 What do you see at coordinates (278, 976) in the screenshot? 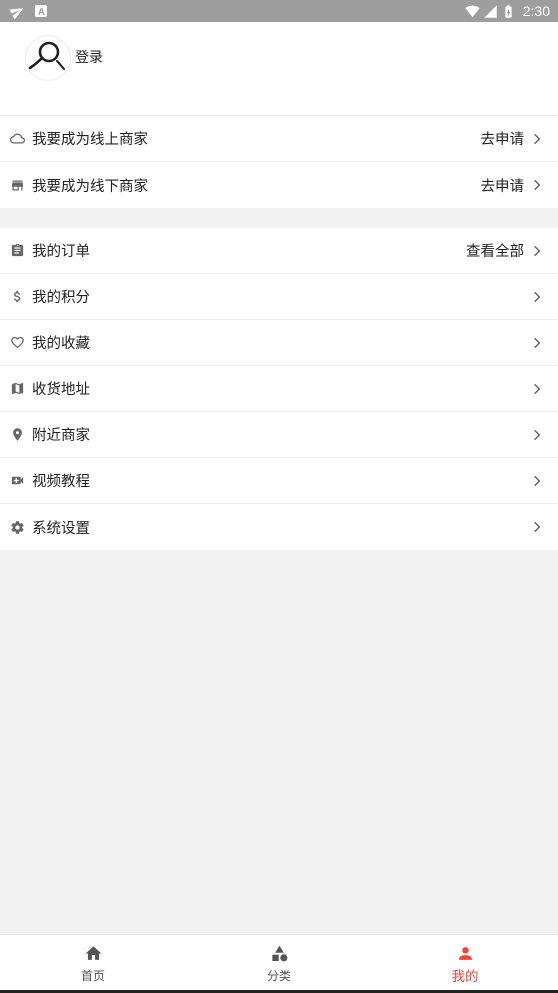
I see `nav-label: 分类` at bounding box center [278, 976].